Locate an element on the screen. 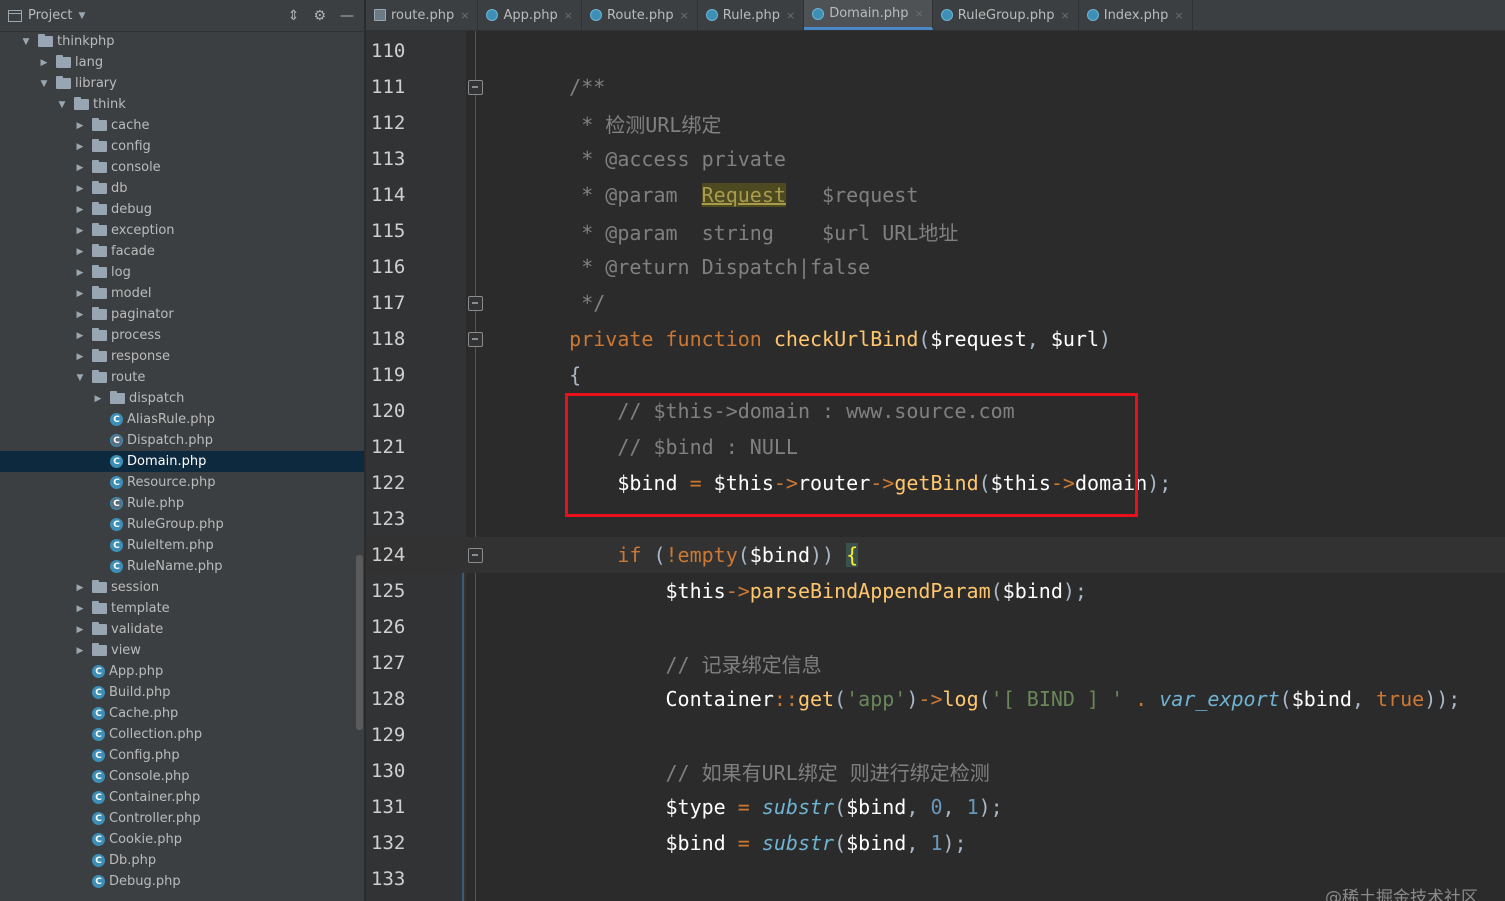  code-line: 116 * @return Dispatch|false is located at coordinates (935, 267).